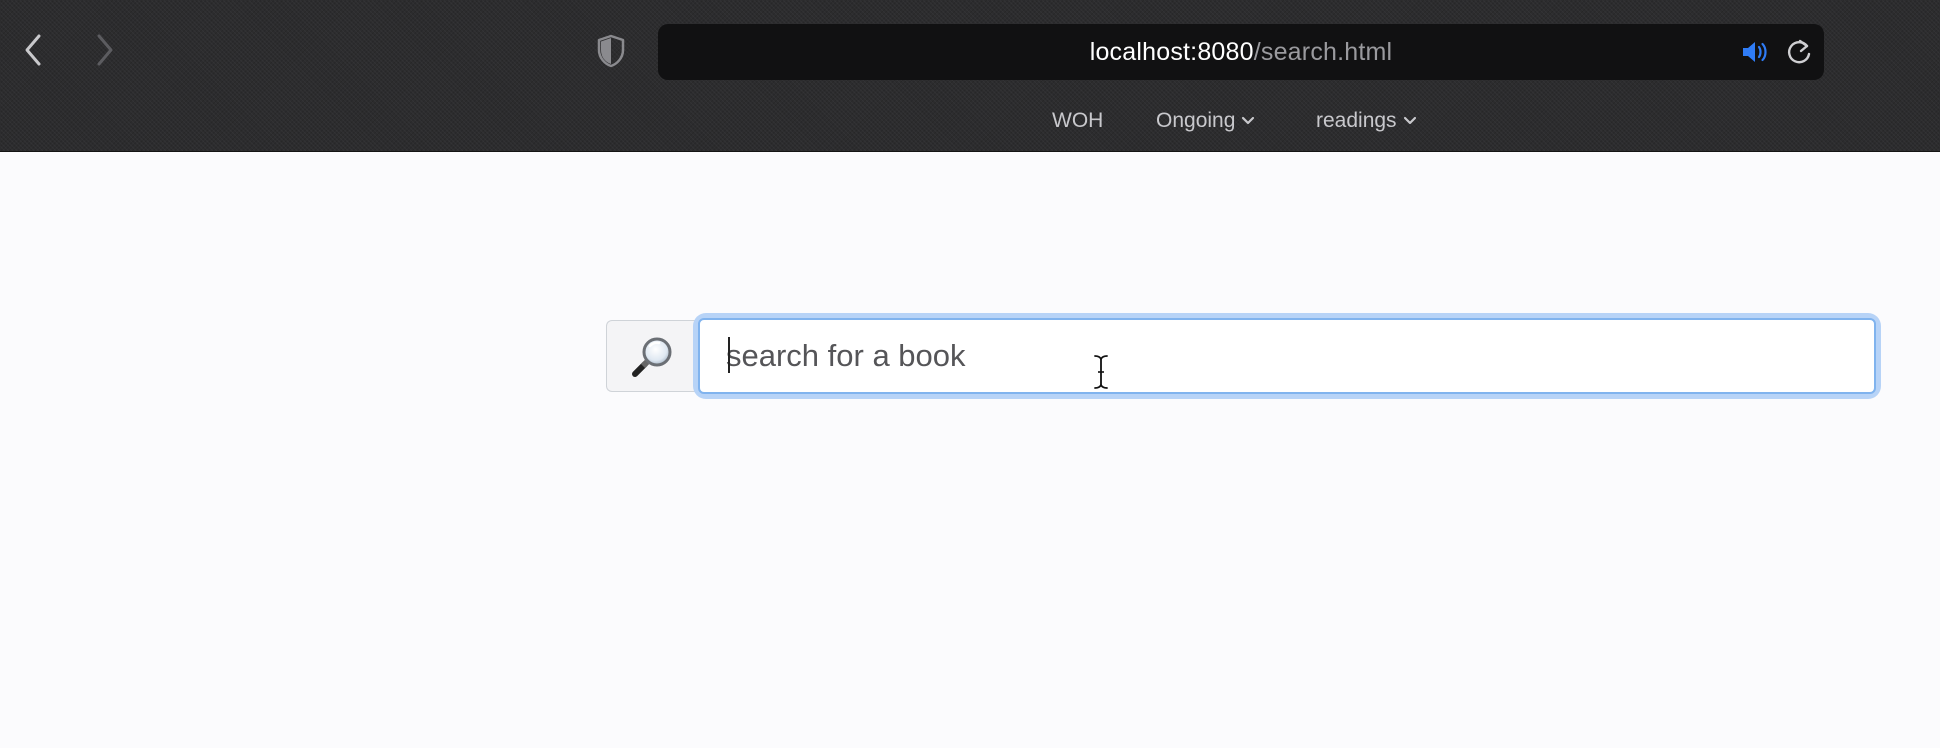 This screenshot has width=1940, height=748. I want to click on url-text: localhost:8080/search.html, so click(1241, 52).